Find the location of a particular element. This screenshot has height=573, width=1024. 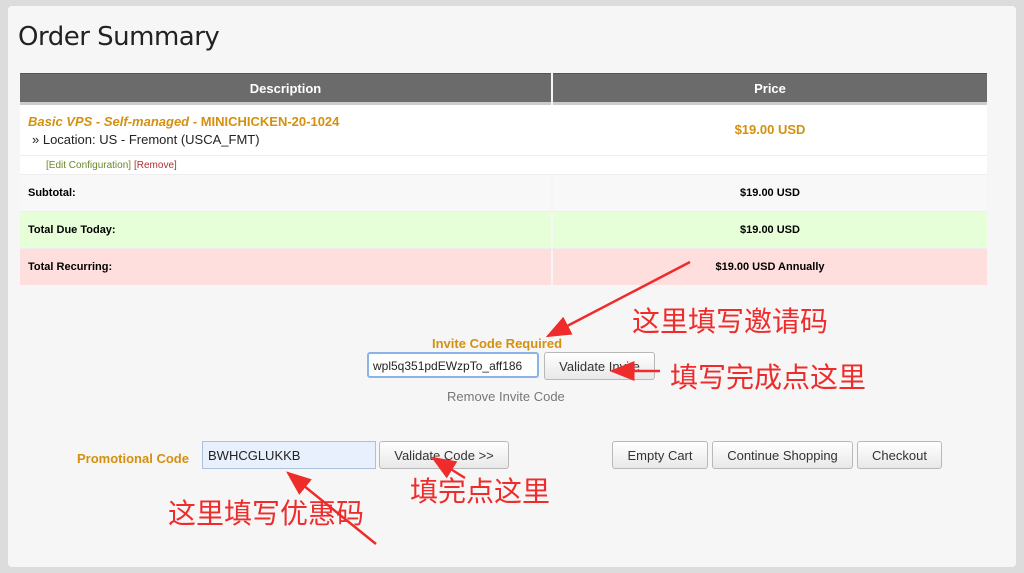

total-recurring-value: $19.00 USD Annually is located at coordinates (770, 267).